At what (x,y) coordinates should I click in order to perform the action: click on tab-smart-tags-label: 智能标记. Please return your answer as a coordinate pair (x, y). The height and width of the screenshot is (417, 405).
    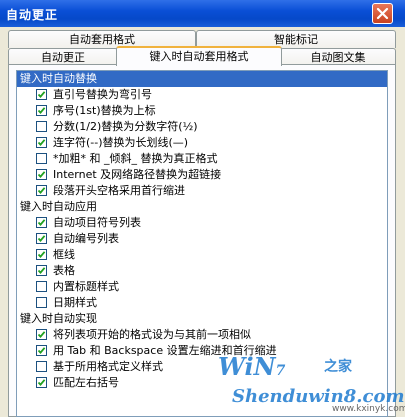
    Looking at the image, I should click on (296, 39).